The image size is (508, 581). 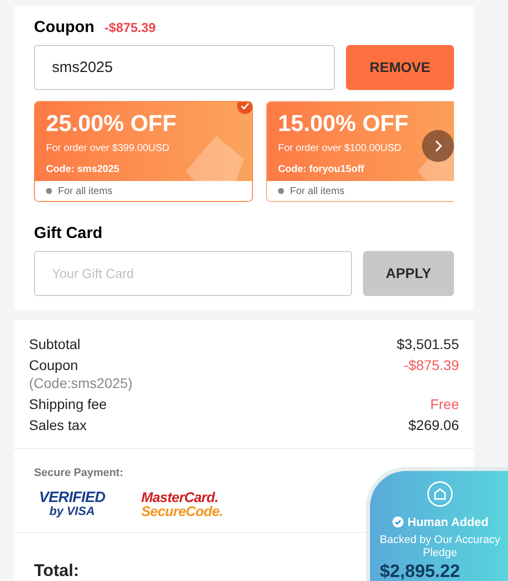 What do you see at coordinates (440, 547) in the screenshot?
I see `badge-subtitle: Backed by Our Accuracy Pledge` at bounding box center [440, 547].